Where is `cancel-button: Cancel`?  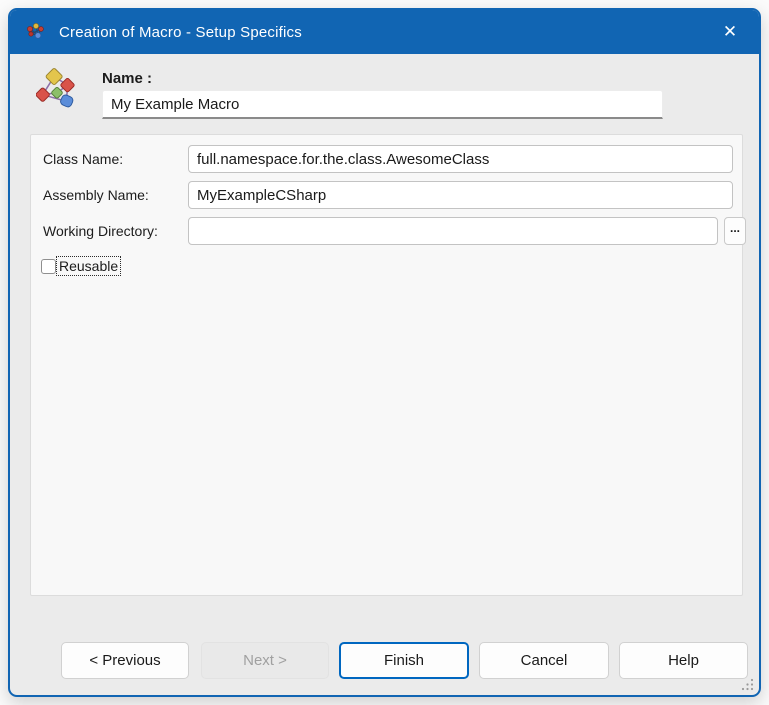
cancel-button: Cancel is located at coordinates (544, 660).